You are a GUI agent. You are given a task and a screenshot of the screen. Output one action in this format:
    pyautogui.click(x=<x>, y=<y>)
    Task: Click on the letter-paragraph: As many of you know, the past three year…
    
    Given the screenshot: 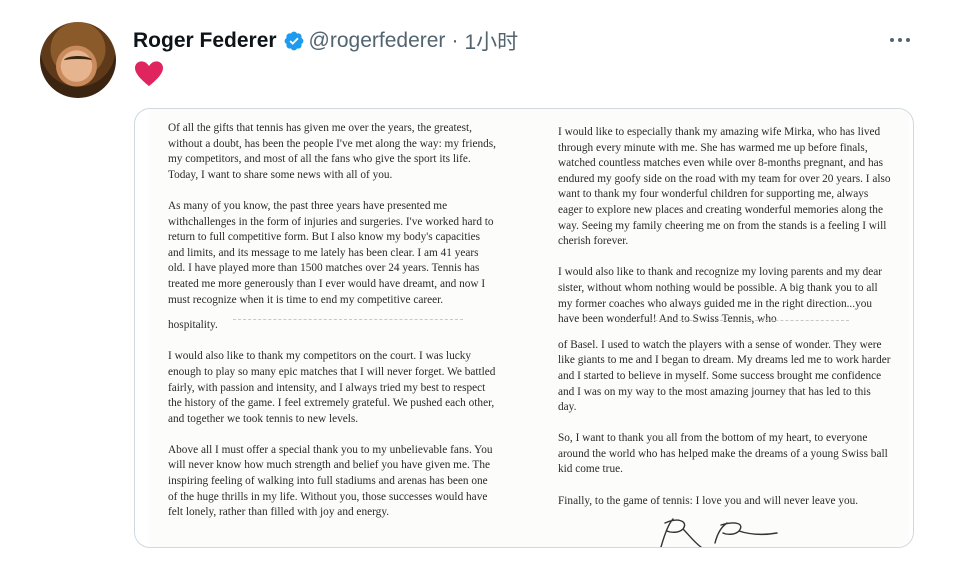 What is the action you would take?
    pyautogui.click(x=331, y=252)
    